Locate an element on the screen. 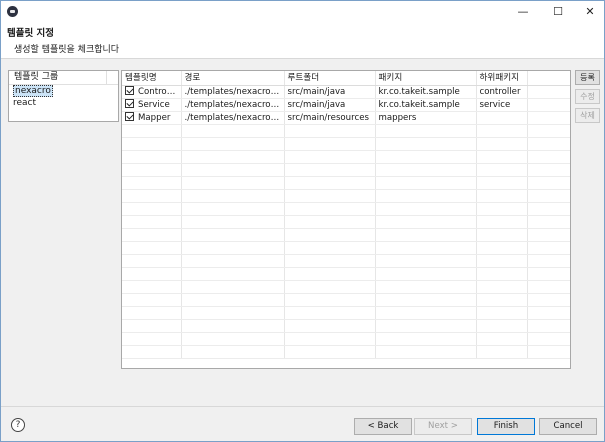 The height and width of the screenshot is (442, 605). template-name-cell: Service is located at coordinates (152, 105).